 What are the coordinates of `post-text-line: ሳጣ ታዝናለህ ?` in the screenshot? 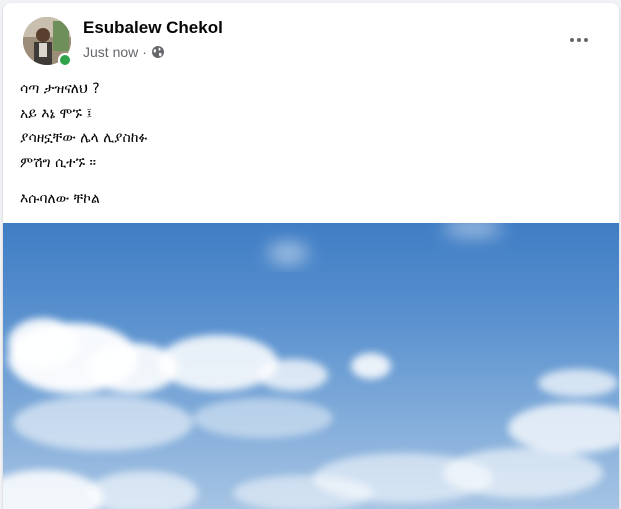 It's located at (60, 89).